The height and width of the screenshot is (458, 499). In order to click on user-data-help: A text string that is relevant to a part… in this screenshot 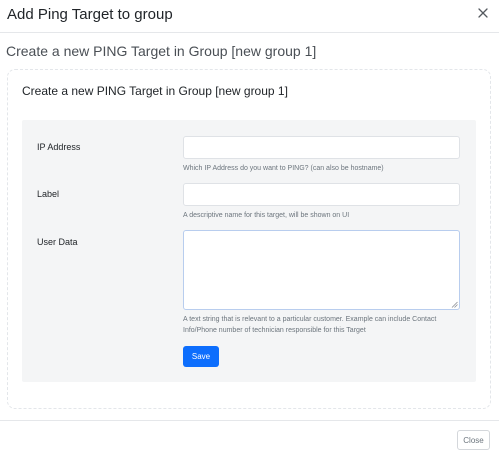, I will do `click(310, 325)`.